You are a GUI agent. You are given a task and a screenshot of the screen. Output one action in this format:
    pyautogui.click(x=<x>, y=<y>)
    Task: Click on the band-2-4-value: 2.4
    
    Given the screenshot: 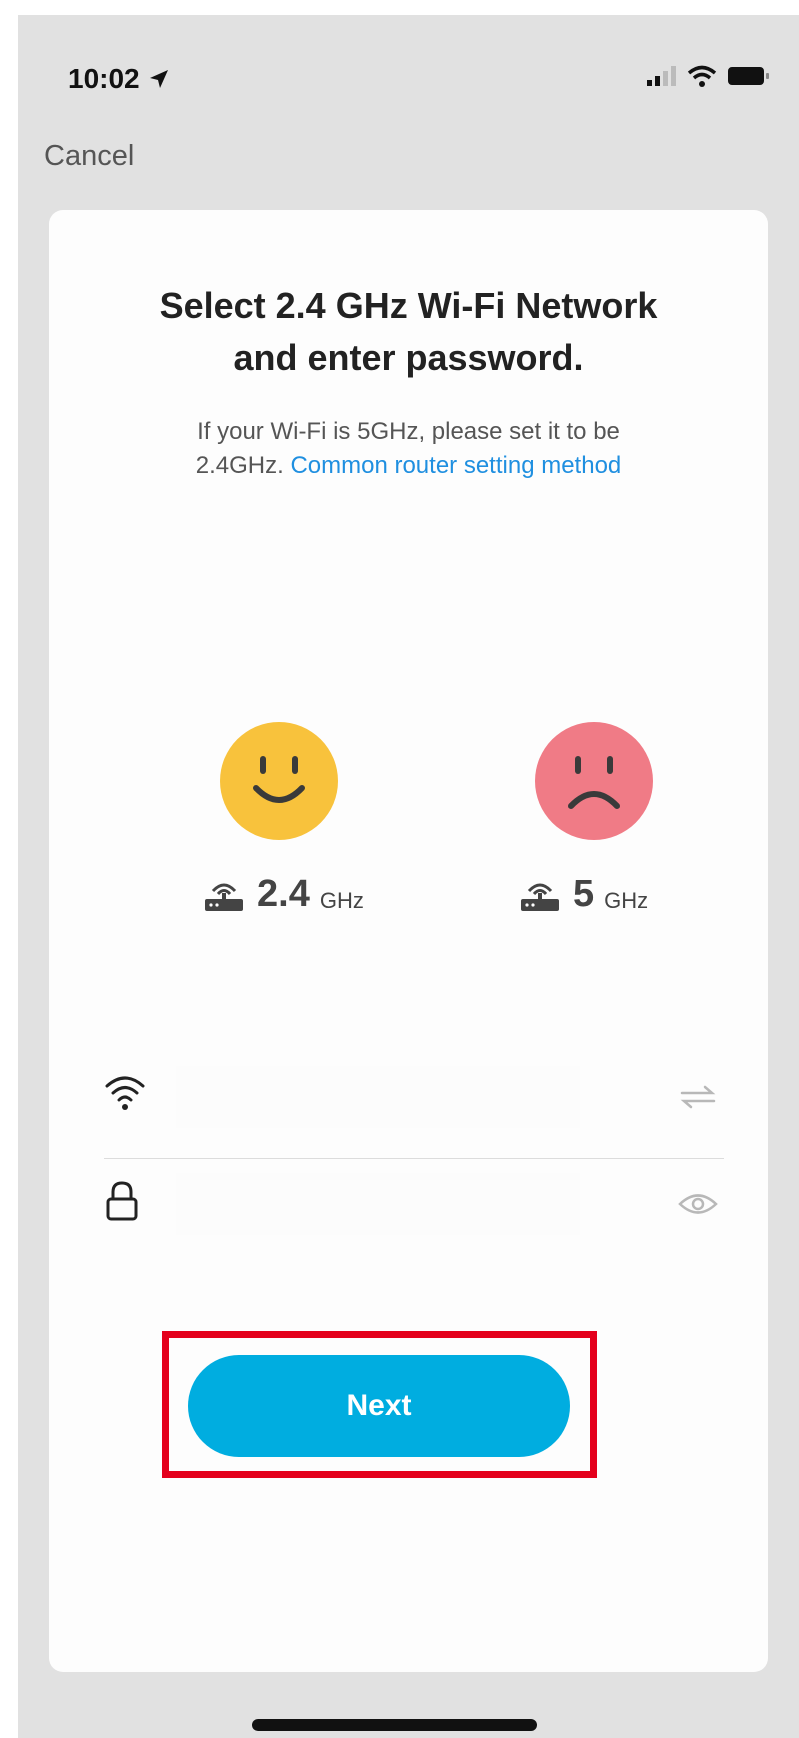 What is the action you would take?
    pyautogui.click(x=283, y=894)
    